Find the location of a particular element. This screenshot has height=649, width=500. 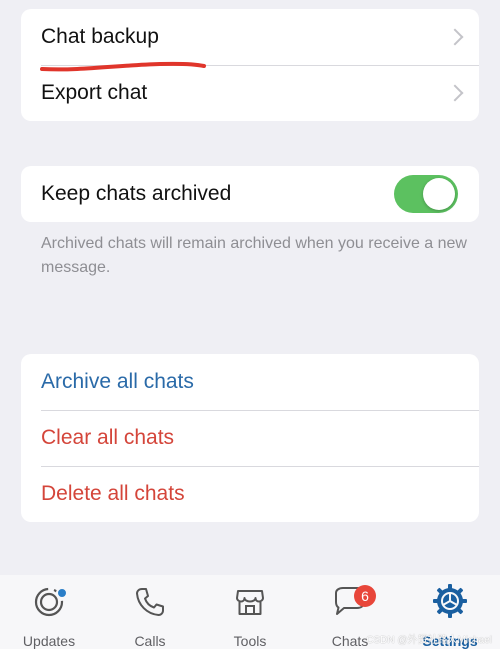

archive-all-chats-label: Archive all chats is located at coordinates (117, 381).